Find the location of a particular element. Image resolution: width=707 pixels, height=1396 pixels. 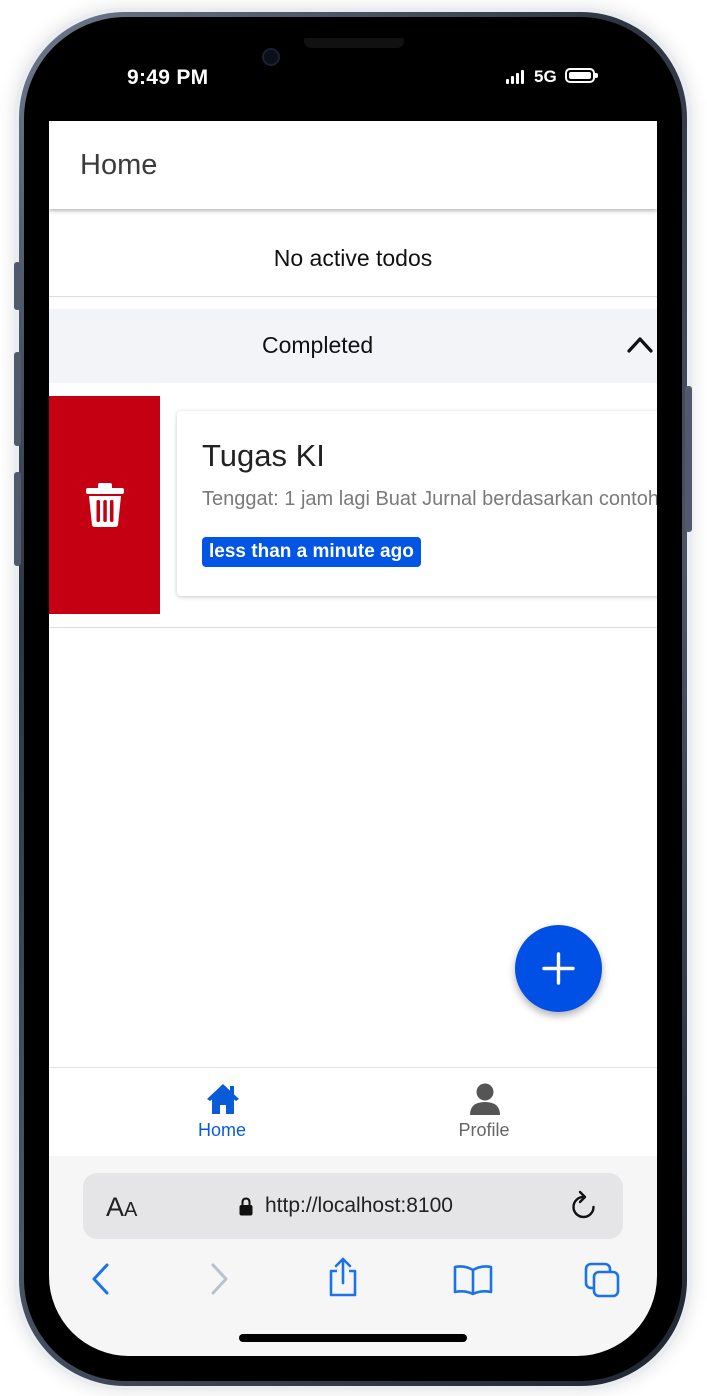

bookmarks-icon is located at coordinates (473, 1280).